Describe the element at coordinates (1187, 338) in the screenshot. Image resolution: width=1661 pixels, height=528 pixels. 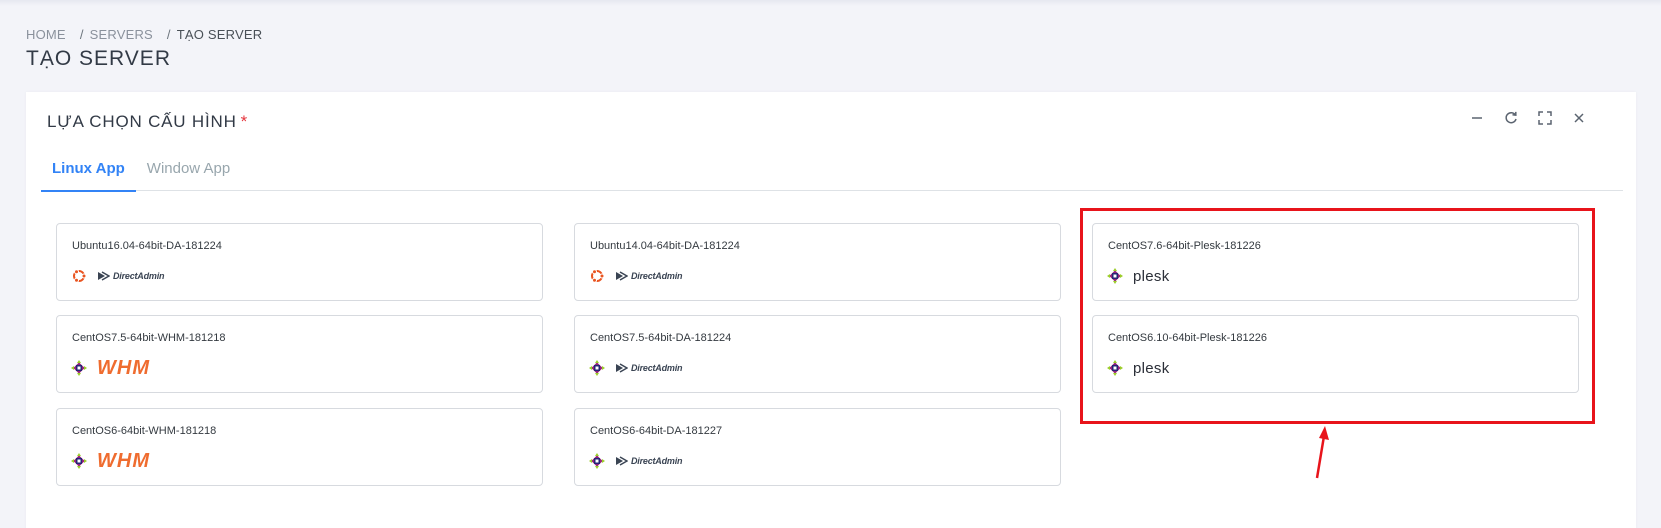
I see `os-option-name: CentOS6.10-64bit-Plesk-181226` at that location.